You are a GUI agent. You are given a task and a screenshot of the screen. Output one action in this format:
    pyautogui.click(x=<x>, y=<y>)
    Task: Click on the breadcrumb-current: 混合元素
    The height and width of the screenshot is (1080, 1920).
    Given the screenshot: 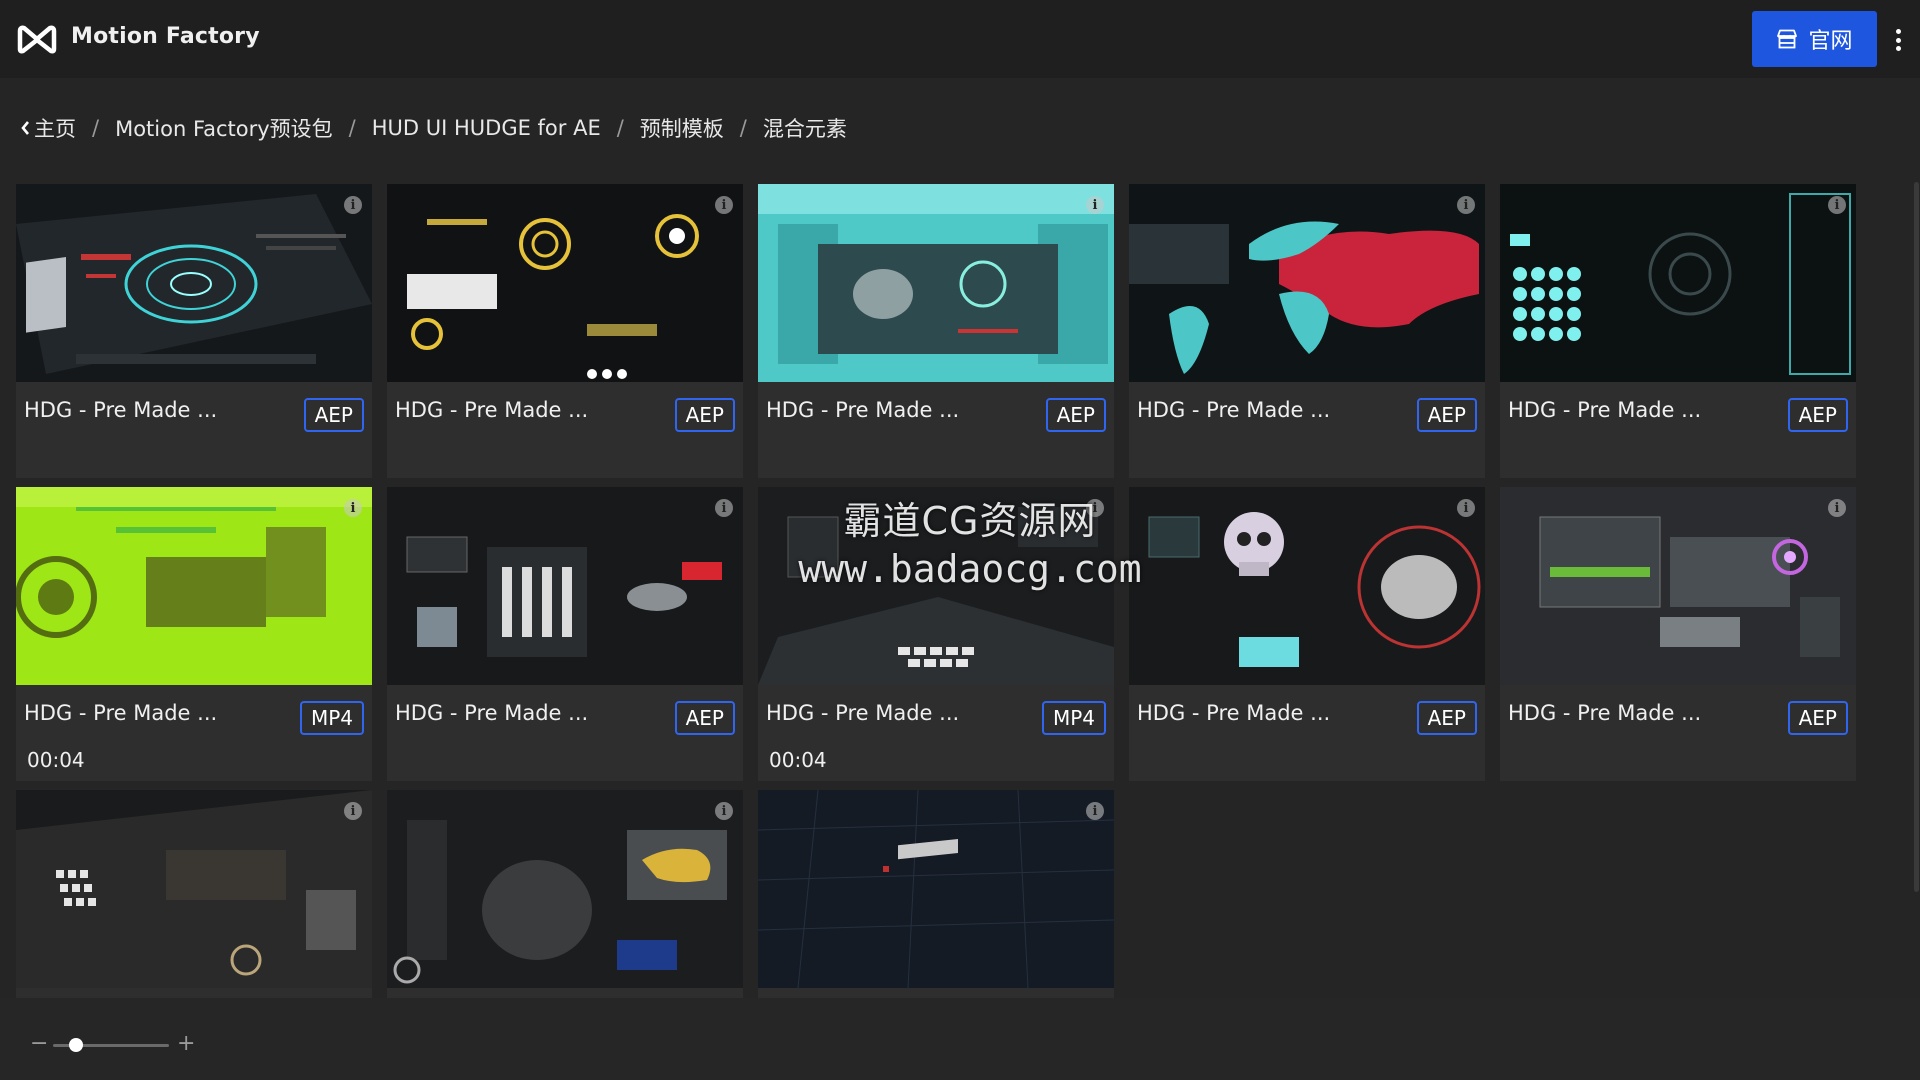 What is the action you would take?
    pyautogui.click(x=804, y=129)
    